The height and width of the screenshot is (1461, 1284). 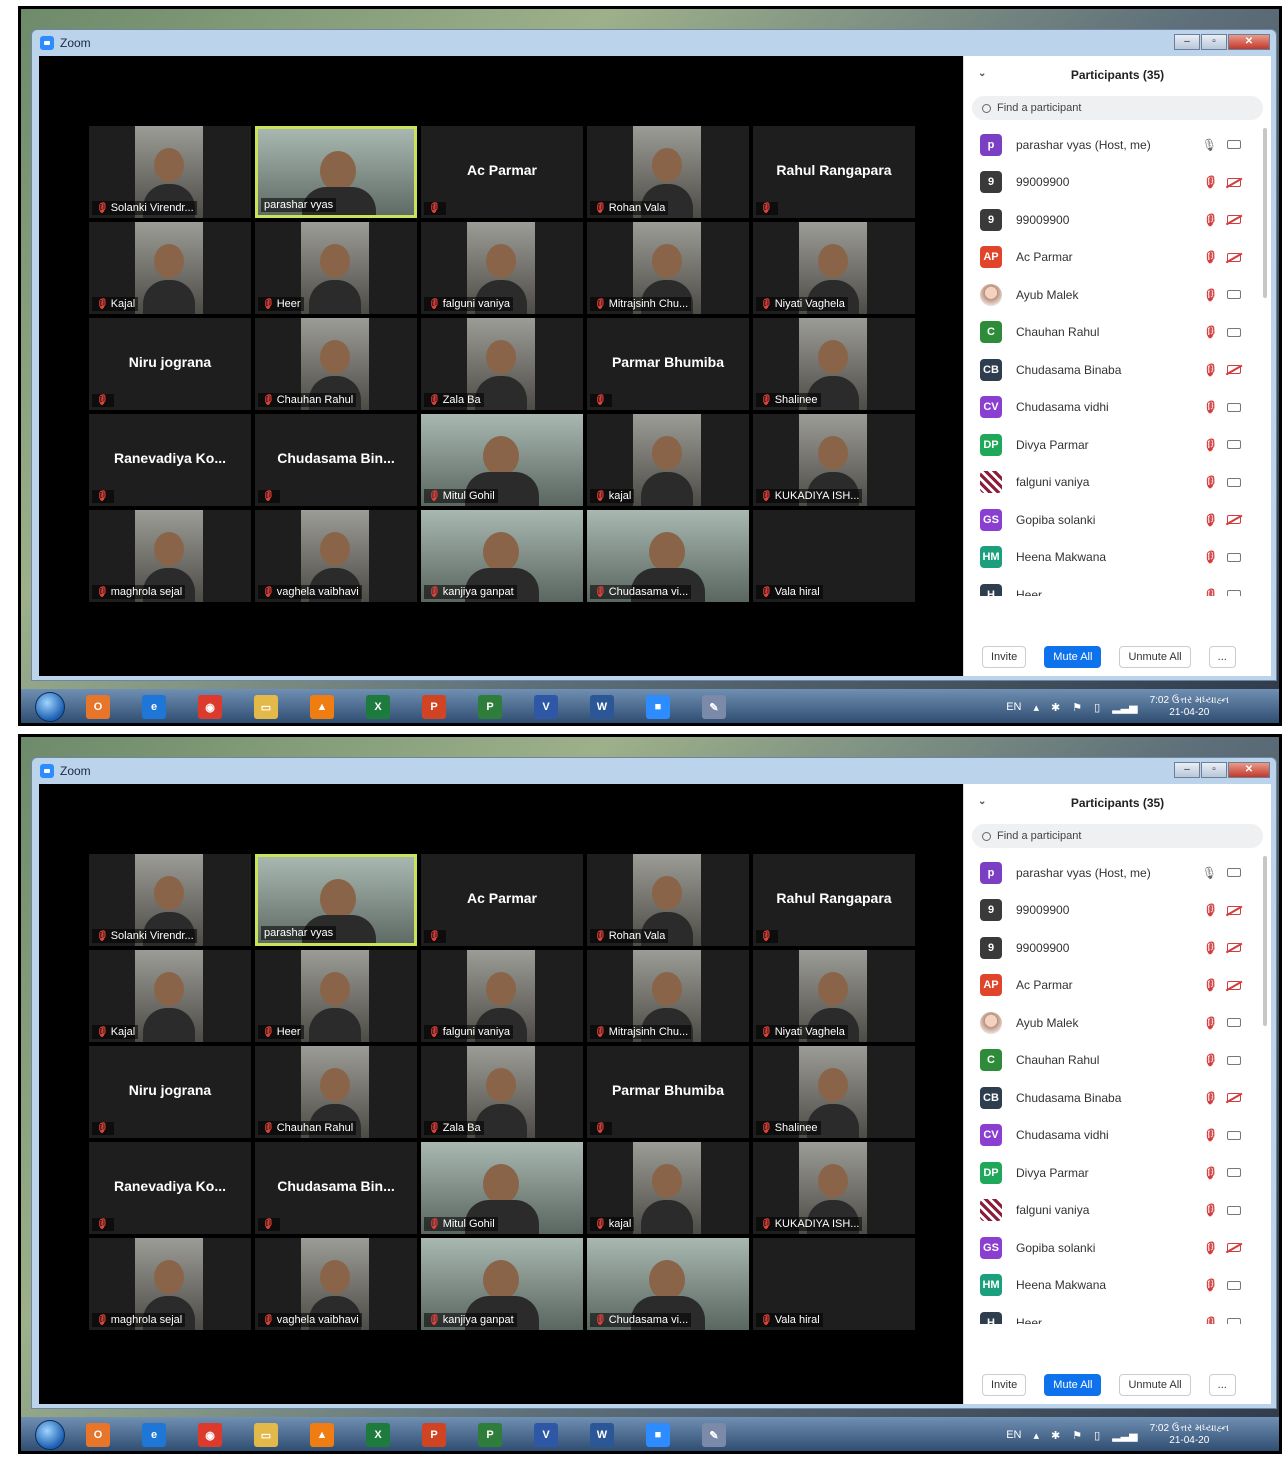 I want to click on participant-row: DP Divya Parmar 🎙, so click(x=1117, y=1173).